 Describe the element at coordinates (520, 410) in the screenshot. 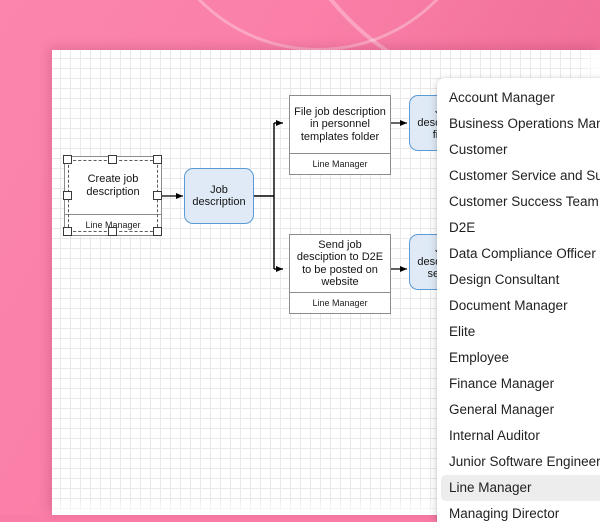

I see `dropdown-option: General Manager` at that location.